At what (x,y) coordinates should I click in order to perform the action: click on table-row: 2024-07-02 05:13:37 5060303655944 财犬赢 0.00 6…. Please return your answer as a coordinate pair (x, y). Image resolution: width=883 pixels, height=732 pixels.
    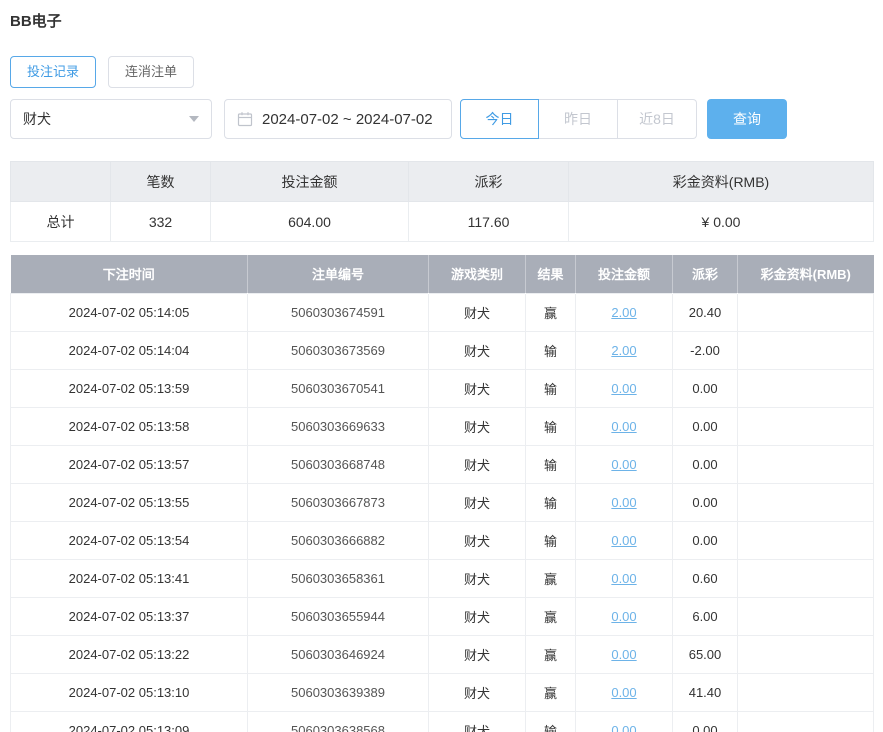
    Looking at the image, I should click on (442, 616).